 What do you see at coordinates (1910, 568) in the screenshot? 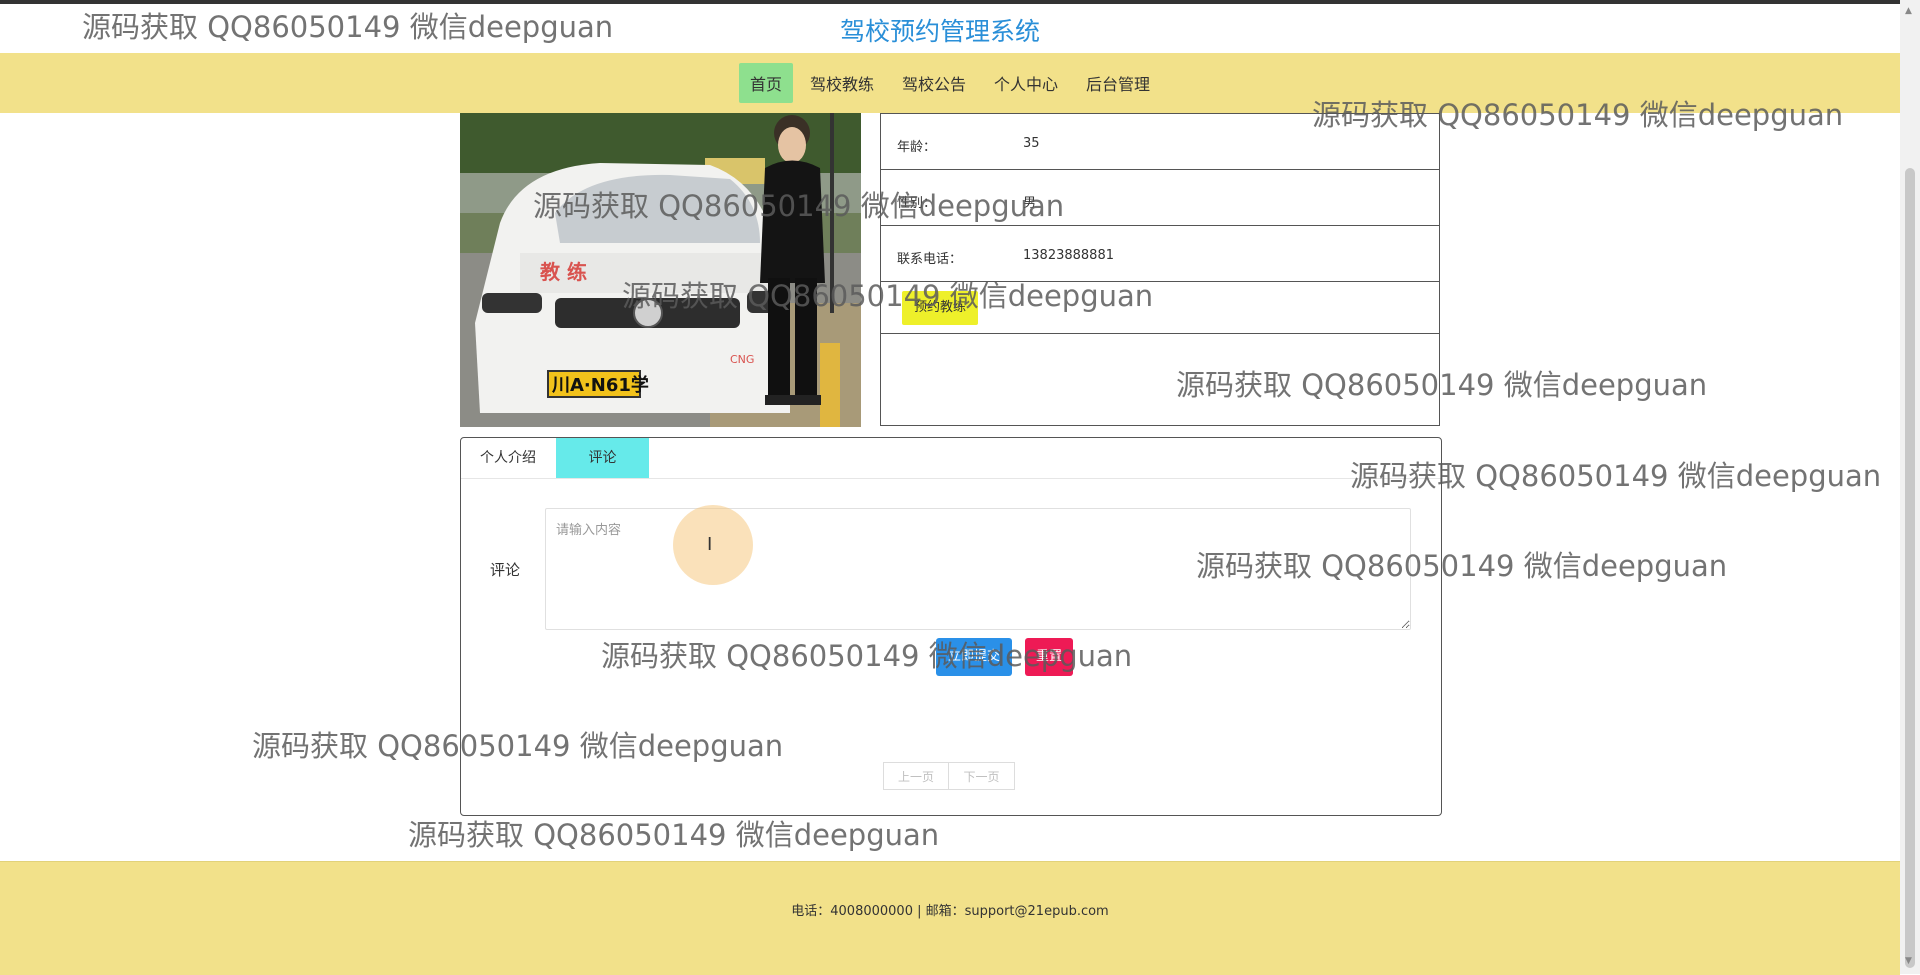
I see `scroll-thumb` at bounding box center [1910, 568].